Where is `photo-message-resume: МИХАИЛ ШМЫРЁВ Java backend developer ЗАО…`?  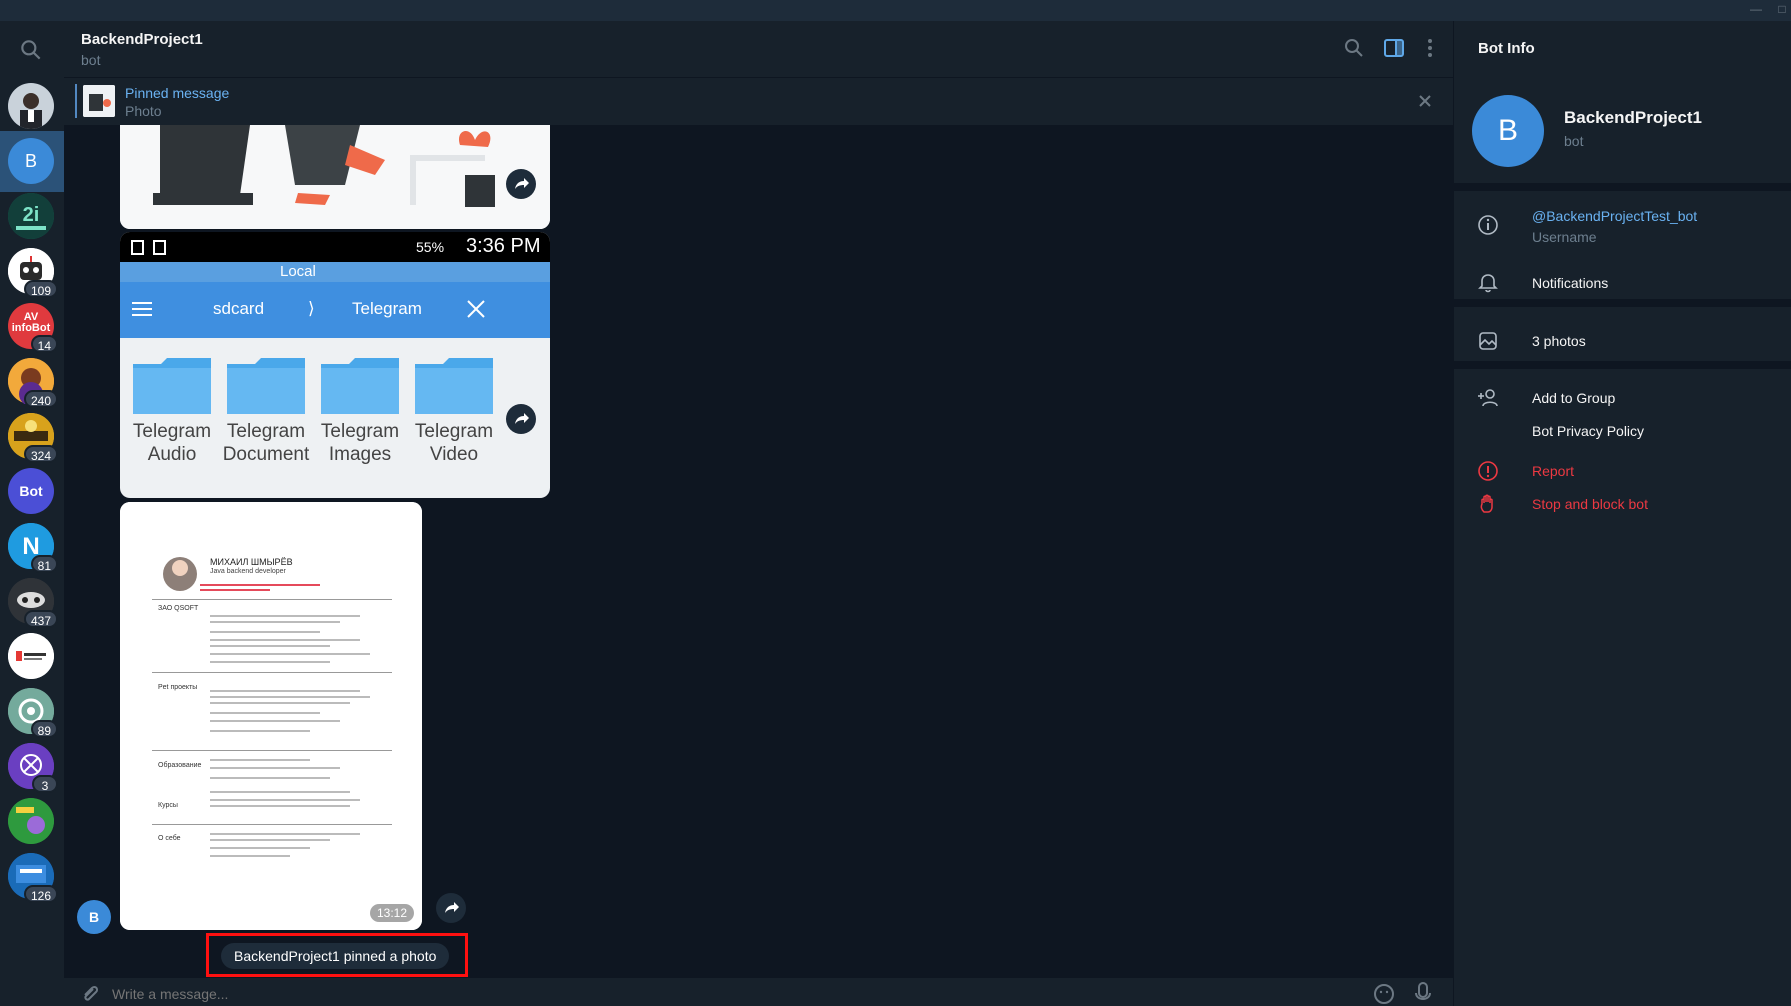
photo-message-resume: МИХАИЛ ШМЫРЁВ Java backend developer ЗАО… is located at coordinates (271, 716).